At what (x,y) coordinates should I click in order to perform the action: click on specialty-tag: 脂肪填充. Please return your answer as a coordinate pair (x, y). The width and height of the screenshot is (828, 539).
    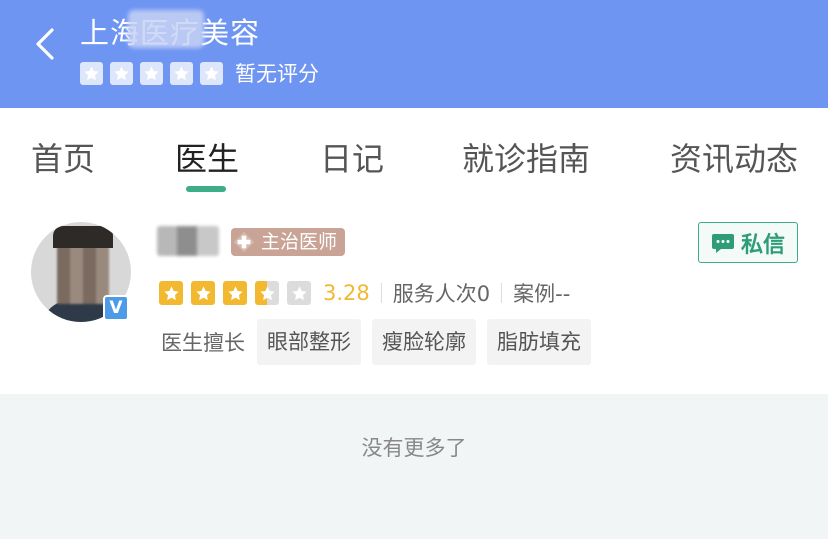
    Looking at the image, I should click on (539, 342).